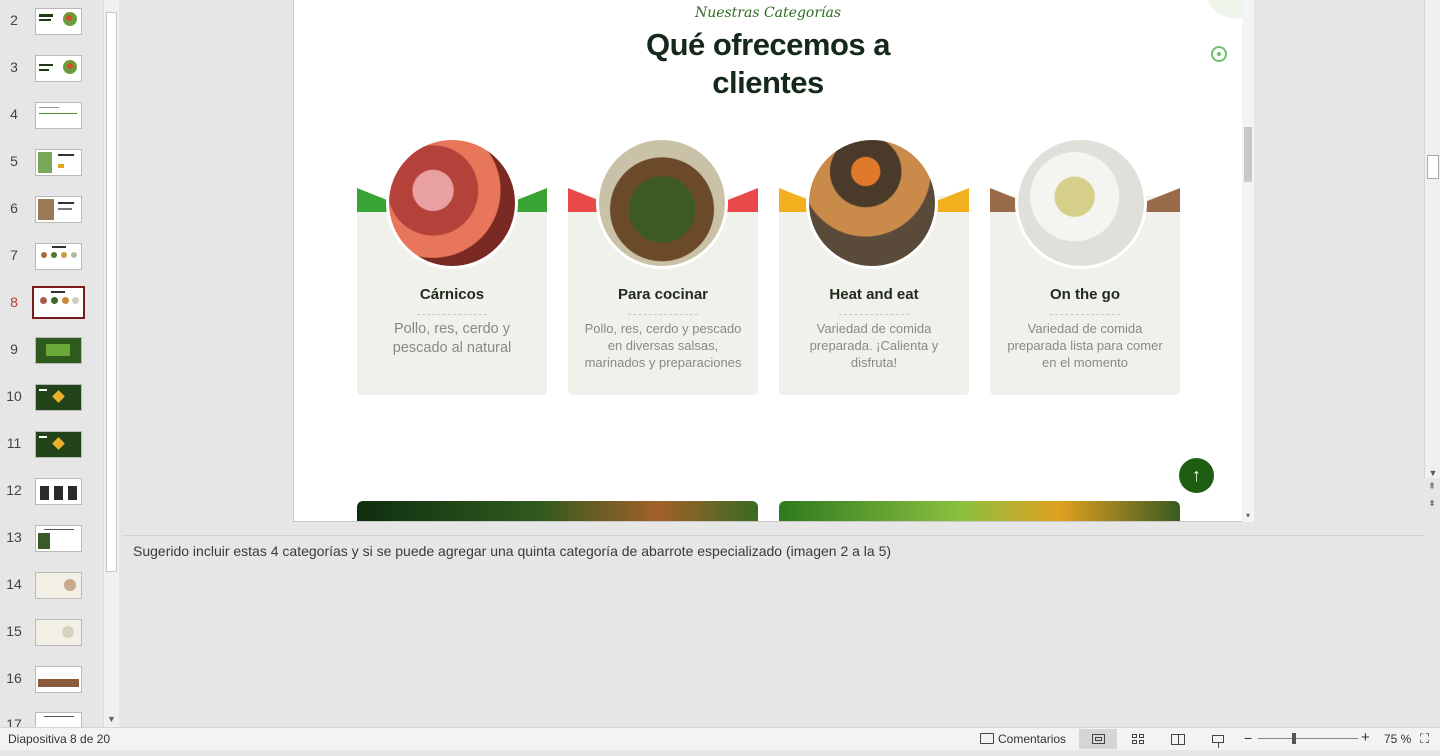 Image resolution: width=1440 pixels, height=756 pixels. I want to click on slide-sorter-view-button, so click(1138, 739).